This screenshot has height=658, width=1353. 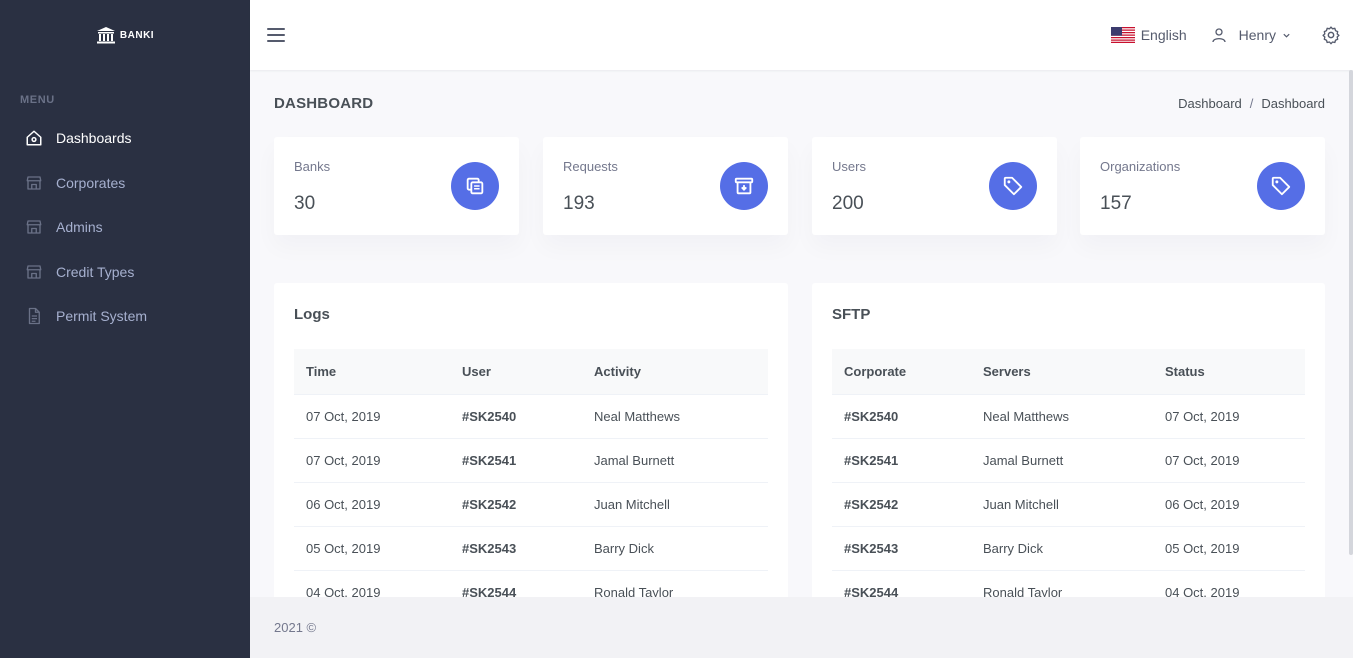 I want to click on activity-cell: Ronald Taylor, so click(x=675, y=583).